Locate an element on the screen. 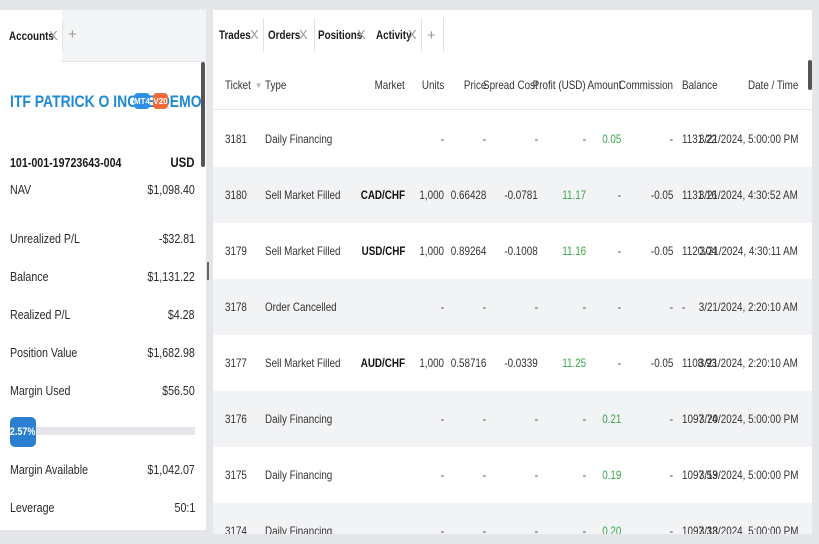 The height and width of the screenshot is (544, 819). cell-text: Daily Financing is located at coordinates (299, 475).